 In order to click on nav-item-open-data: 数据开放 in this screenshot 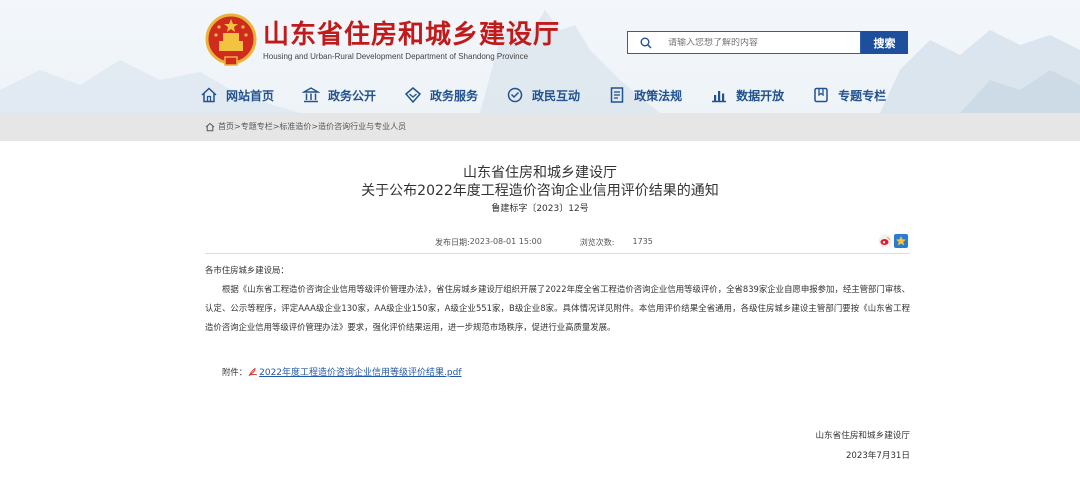, I will do `click(747, 95)`.